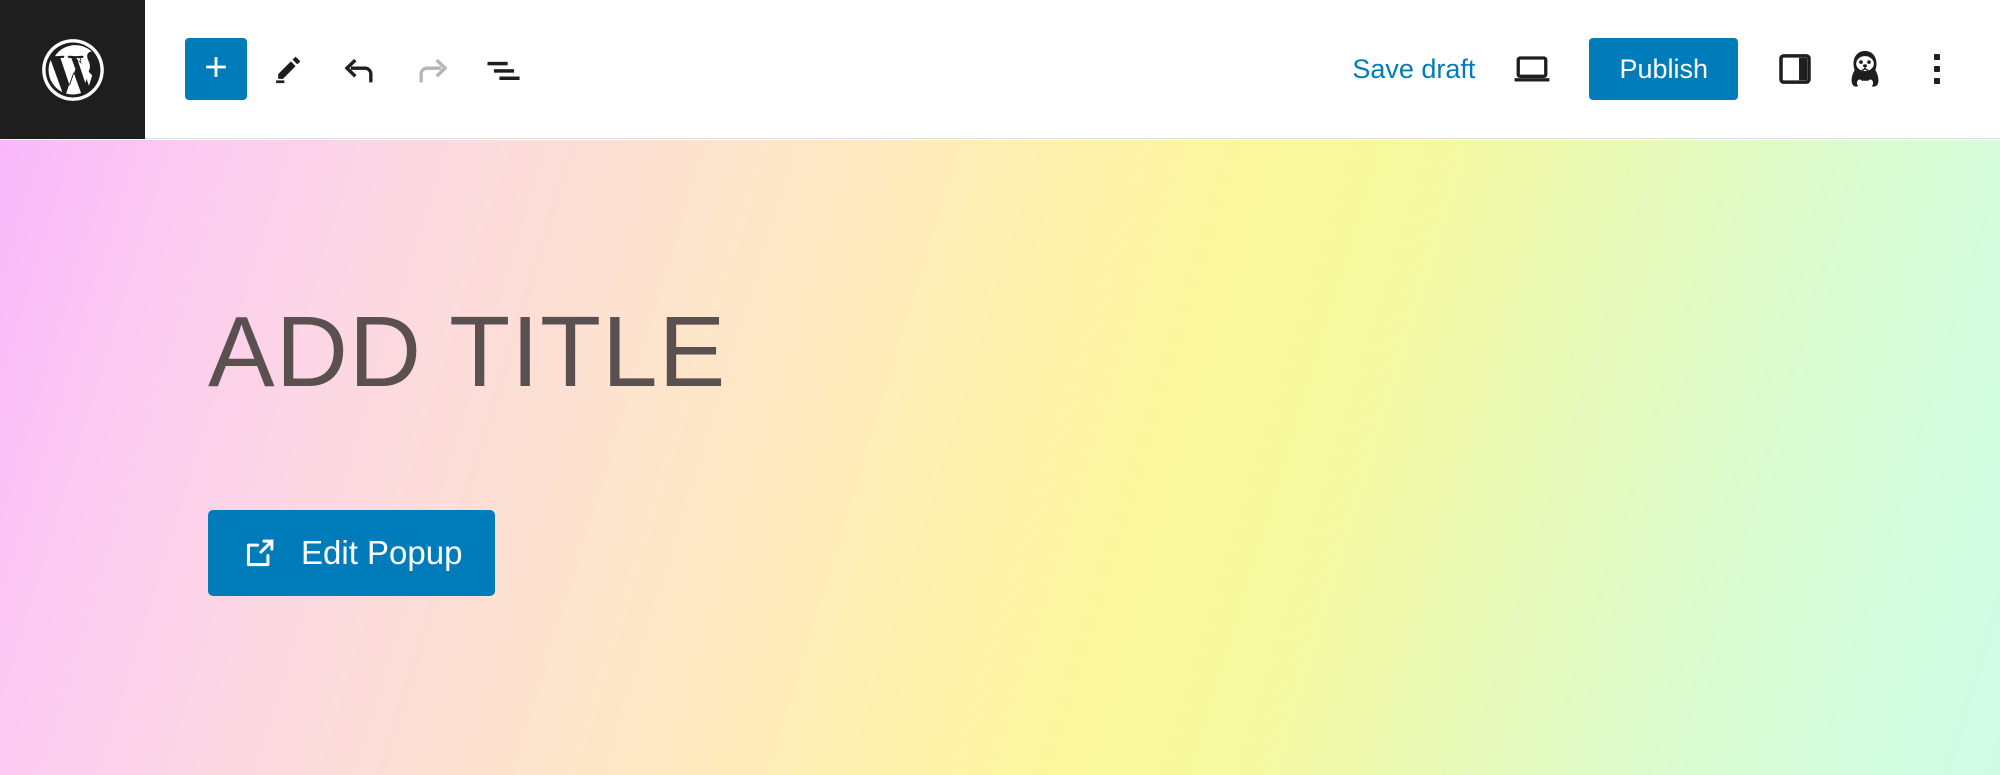 The height and width of the screenshot is (775, 2000). I want to click on undo-arrow-icon, so click(360, 69).